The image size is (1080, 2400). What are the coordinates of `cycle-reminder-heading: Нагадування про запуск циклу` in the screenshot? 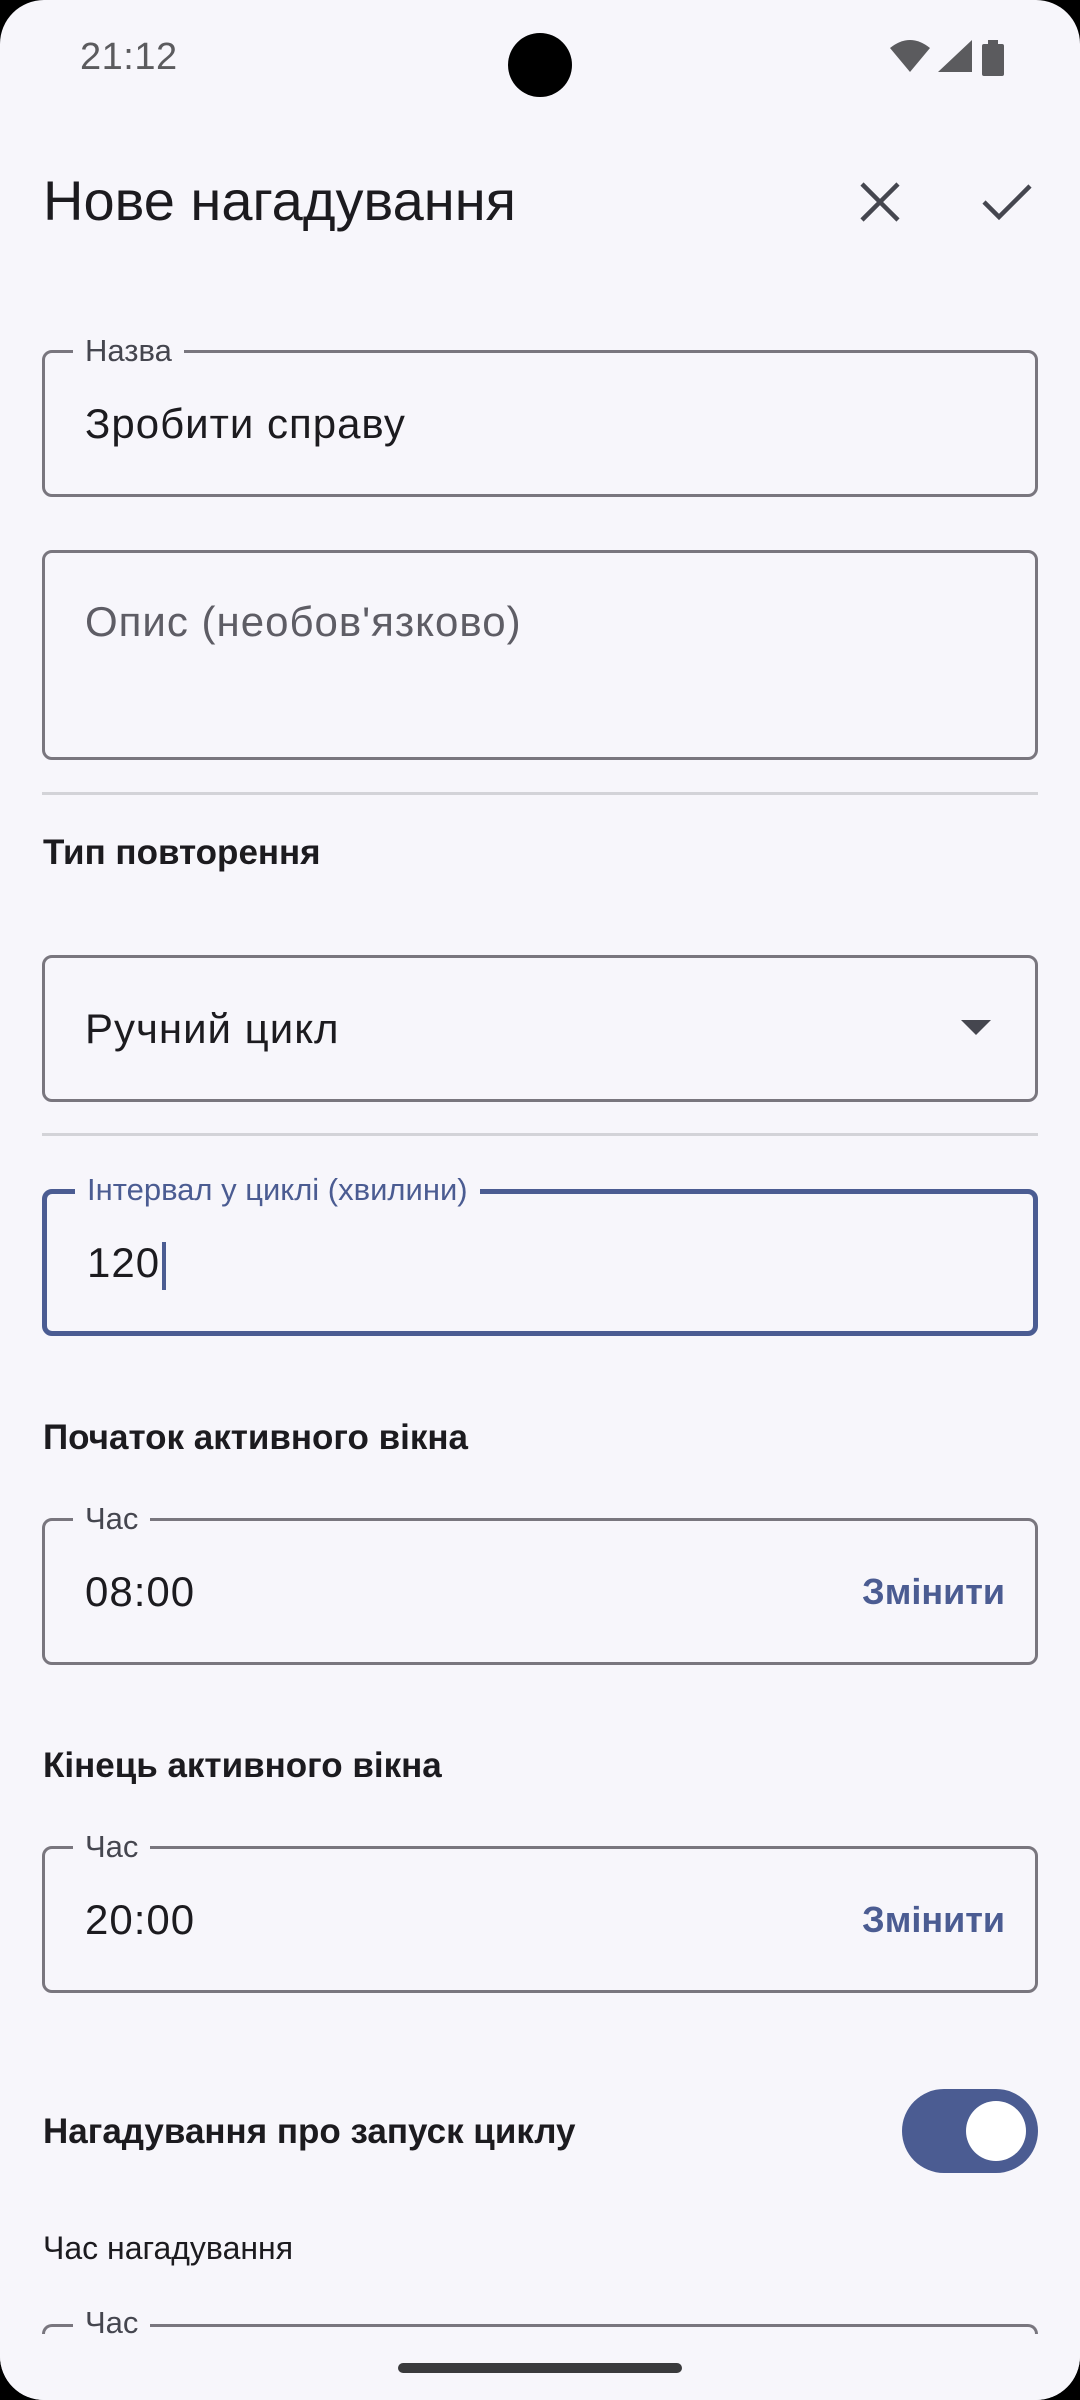 It's located at (309, 2131).